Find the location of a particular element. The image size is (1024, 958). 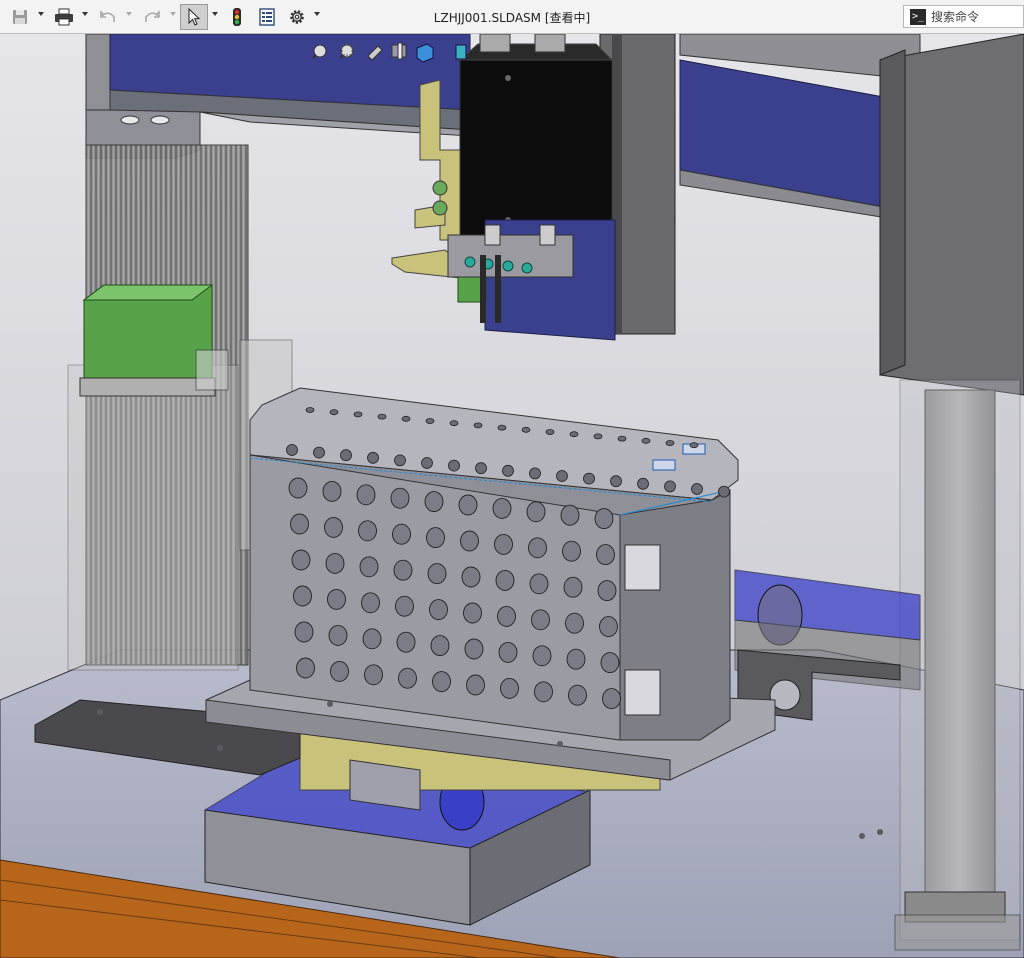

select-button is located at coordinates (194, 17).